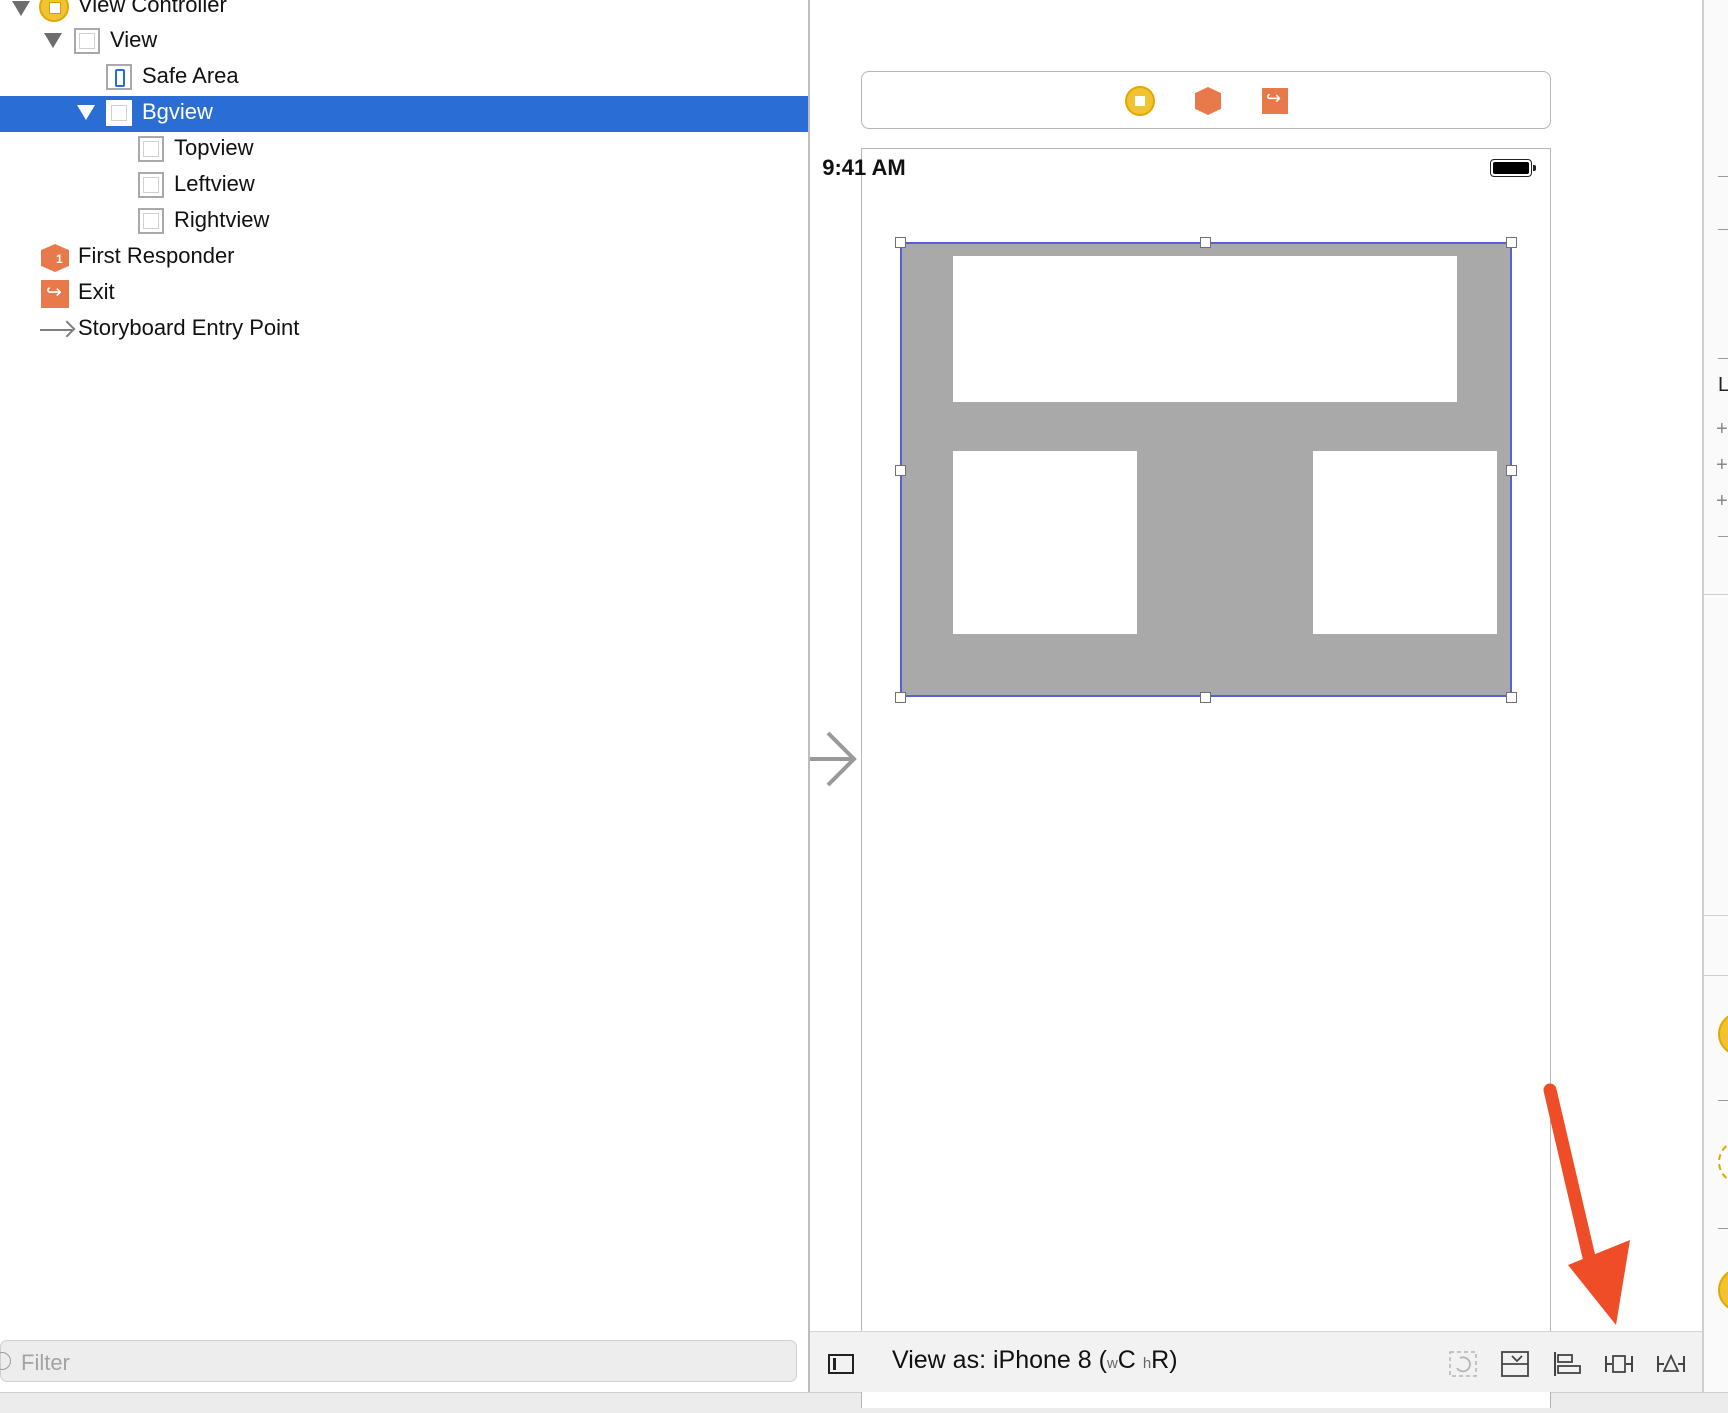 The image size is (1728, 1413). Describe the element at coordinates (189, 327) in the screenshot. I see `outline-item-label: Storyboard Entry Point` at that location.